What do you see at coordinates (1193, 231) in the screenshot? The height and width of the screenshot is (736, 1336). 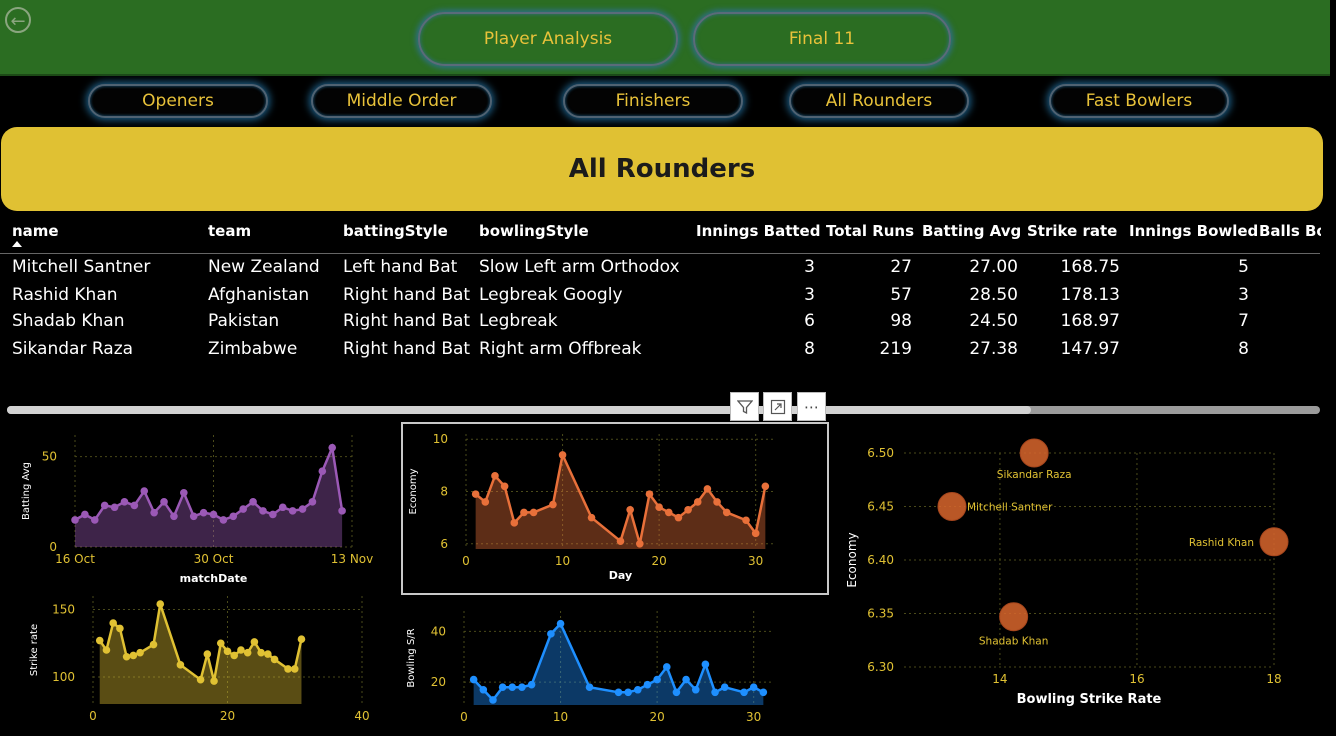 I see `column-header-innings-bowled: Innings Bowled` at bounding box center [1193, 231].